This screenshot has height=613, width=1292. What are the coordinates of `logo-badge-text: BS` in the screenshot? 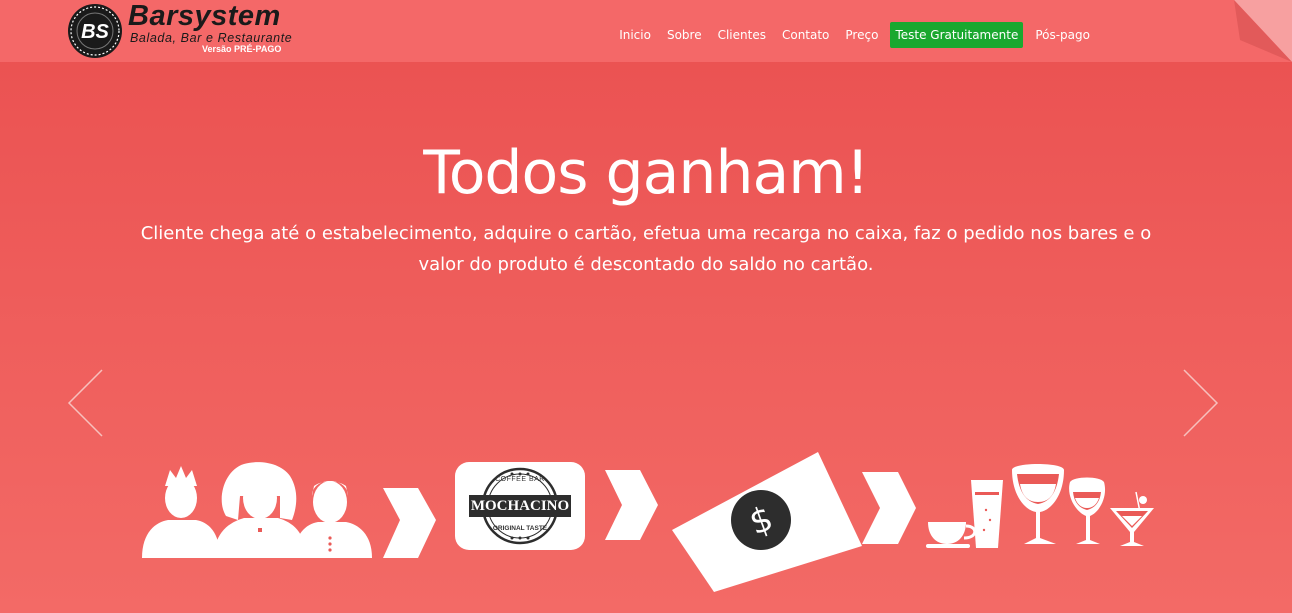 It's located at (95, 32).